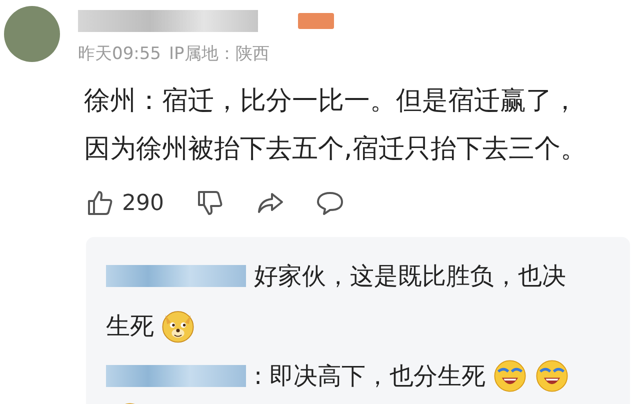 The width and height of the screenshot is (640, 404). Describe the element at coordinates (219, 54) in the screenshot. I see `ip-location: IP属地：陕西` at that location.